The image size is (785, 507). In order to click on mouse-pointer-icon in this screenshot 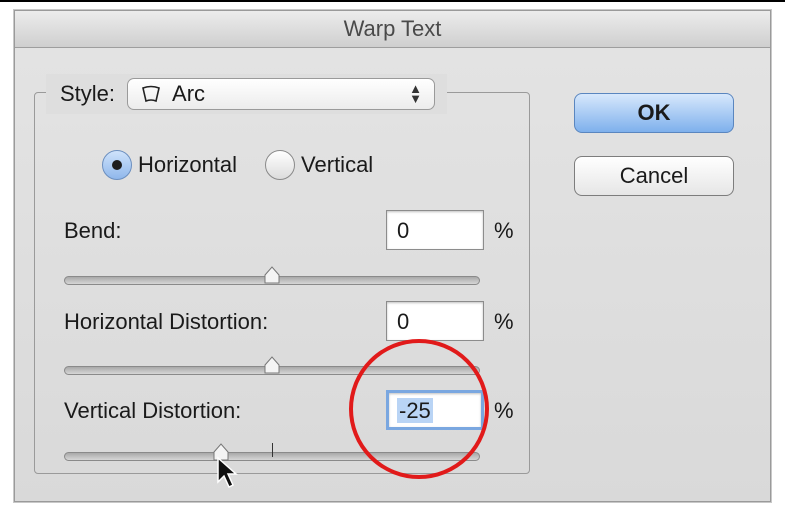, I will do `click(227, 472)`.